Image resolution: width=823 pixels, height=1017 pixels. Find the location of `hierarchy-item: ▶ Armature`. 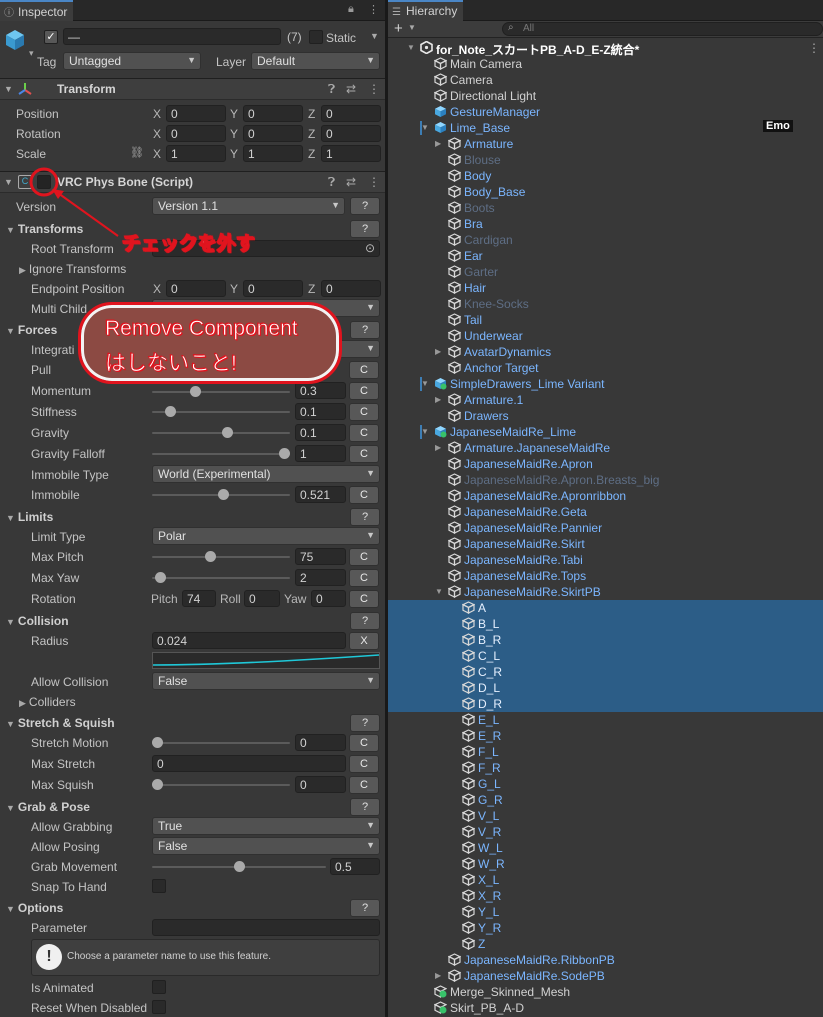

hierarchy-item: ▶ Armature is located at coordinates (605, 144).